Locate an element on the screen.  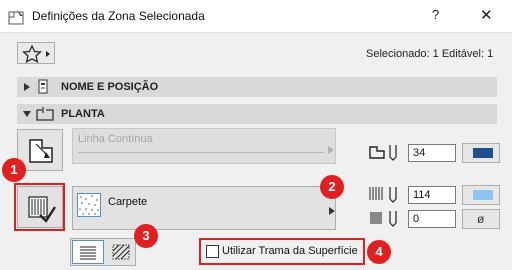
section-label: NOME E POSIÇÃO is located at coordinates (110, 87).